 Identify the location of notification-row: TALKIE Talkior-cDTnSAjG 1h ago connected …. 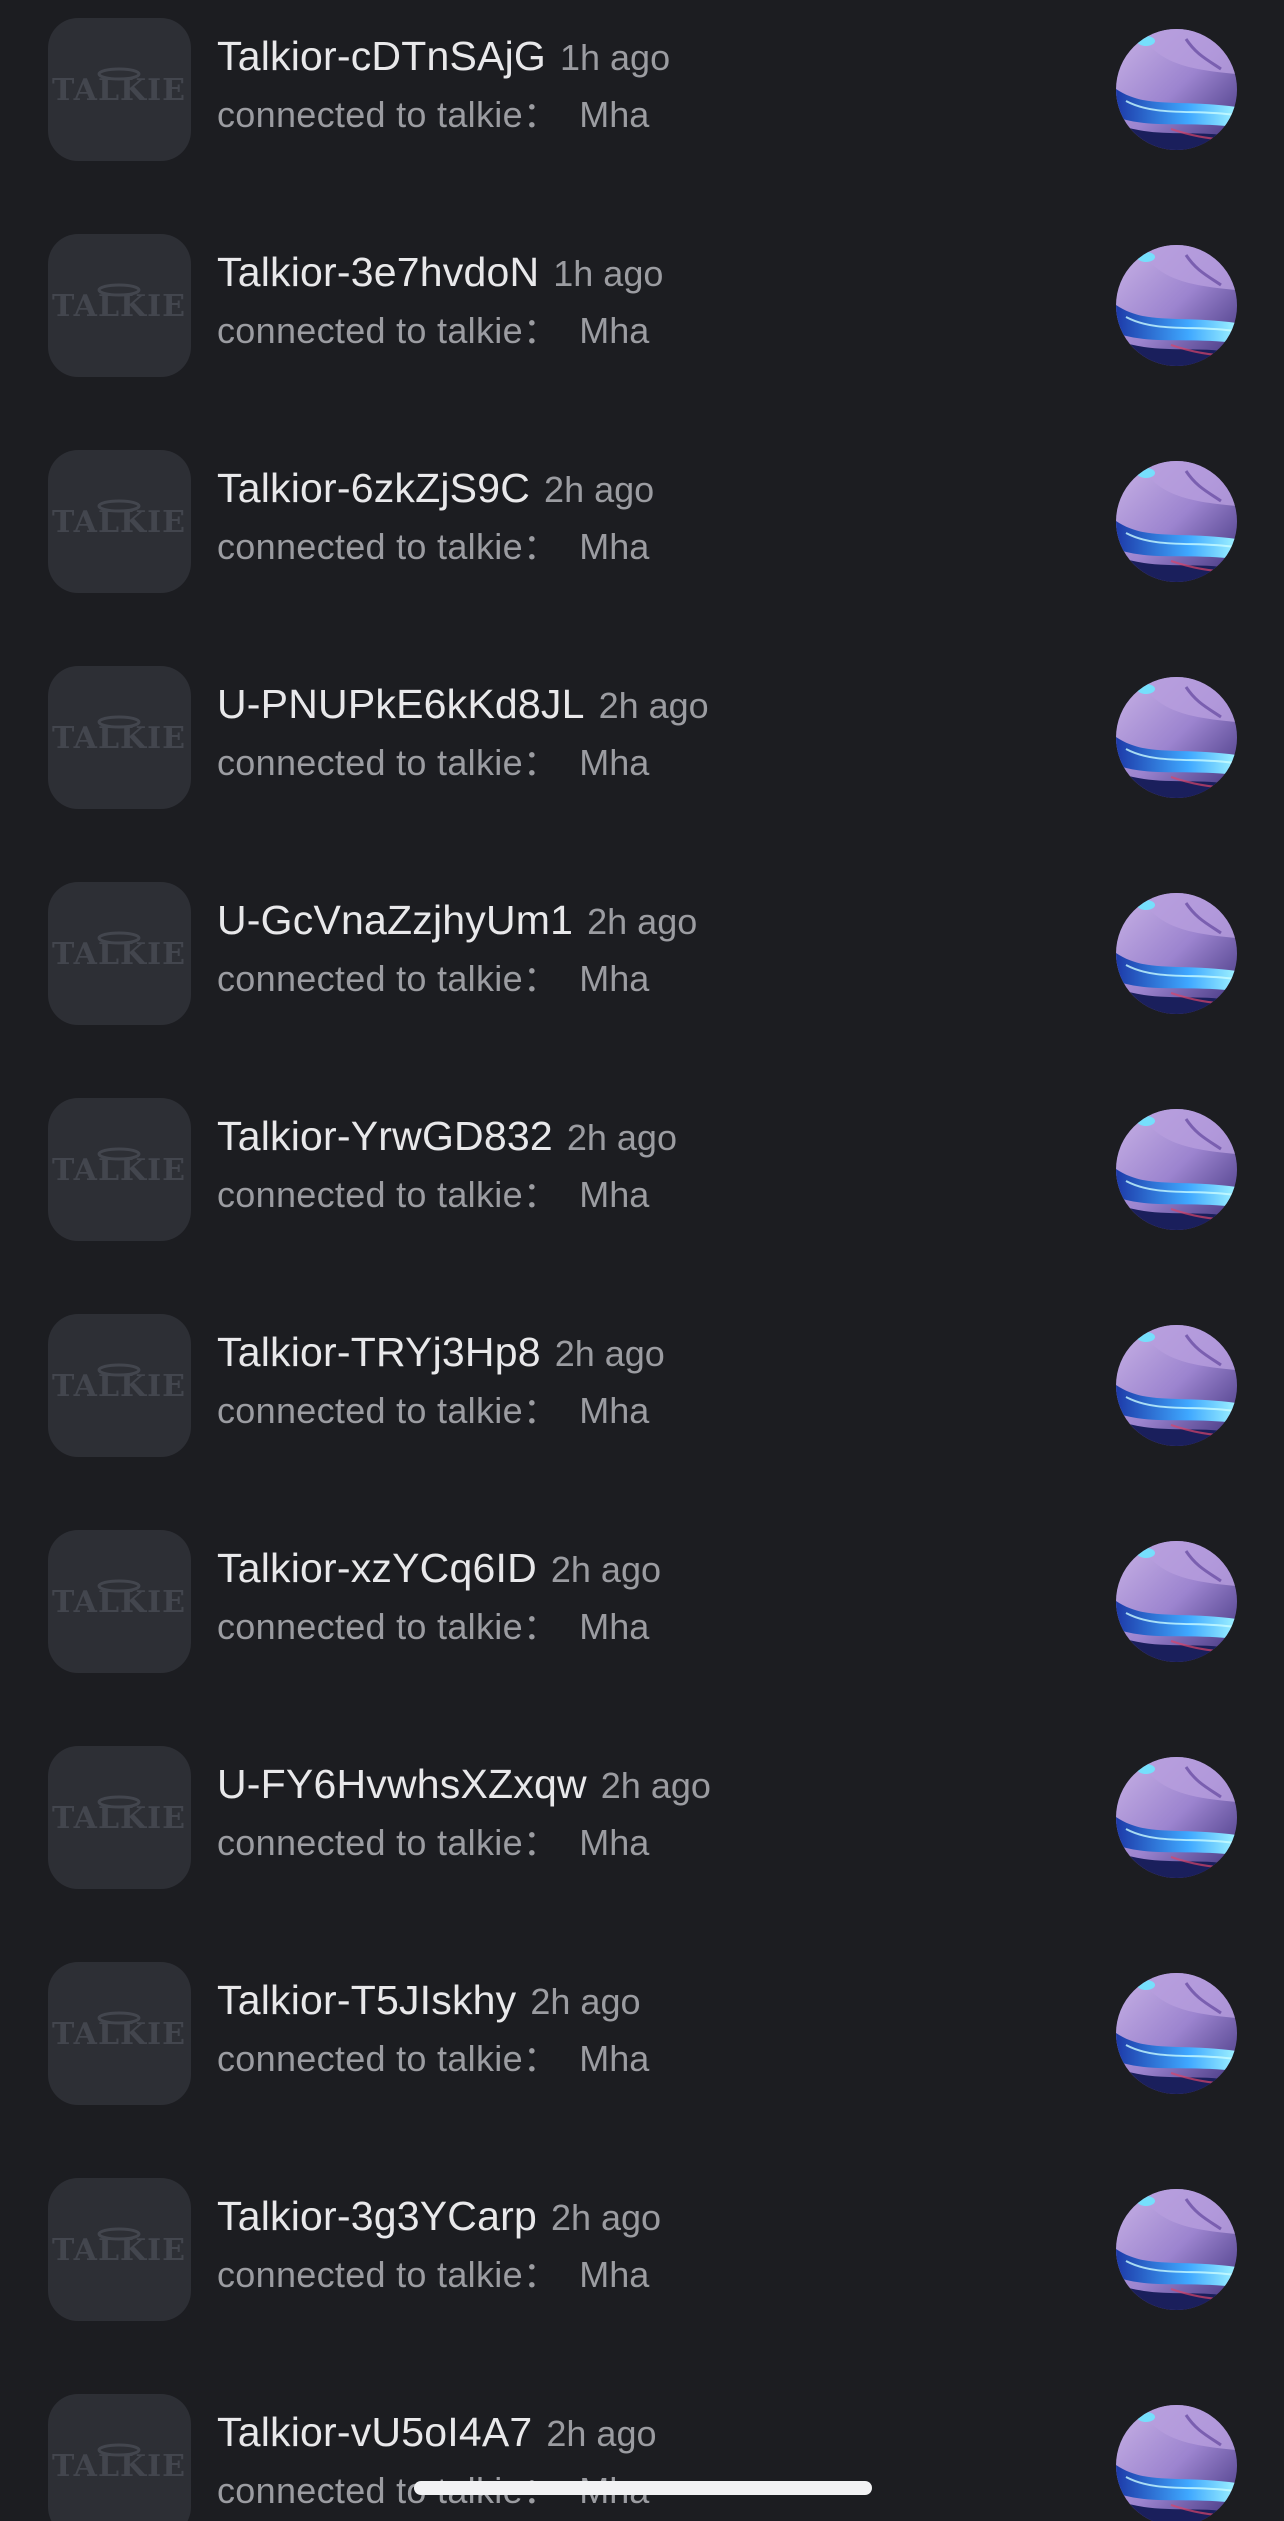
(642, 108).